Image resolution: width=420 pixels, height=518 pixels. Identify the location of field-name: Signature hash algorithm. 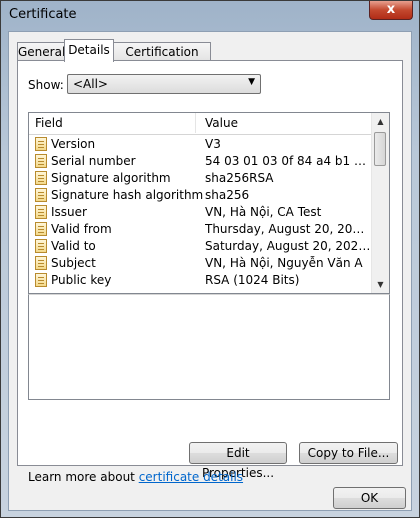
(127, 195).